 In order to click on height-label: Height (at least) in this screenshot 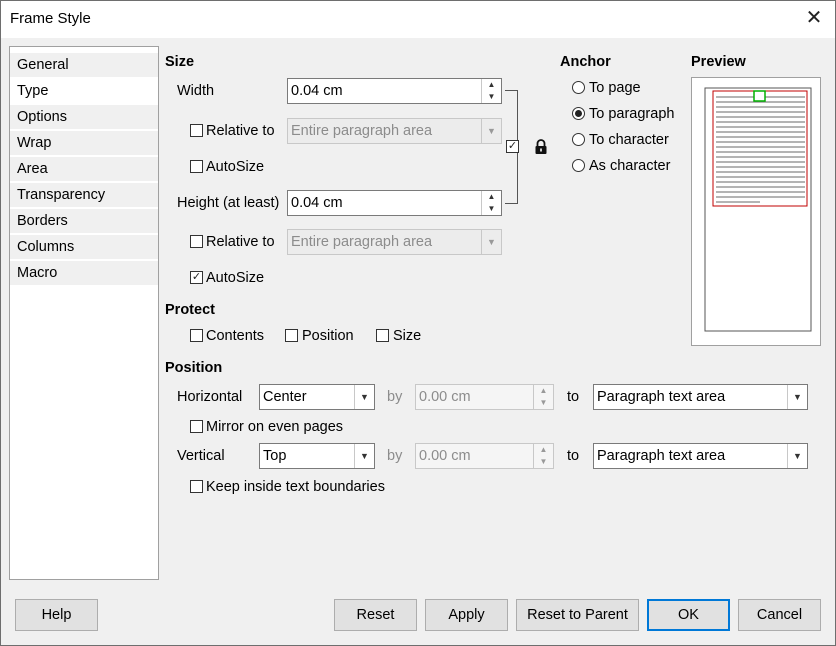, I will do `click(228, 203)`.